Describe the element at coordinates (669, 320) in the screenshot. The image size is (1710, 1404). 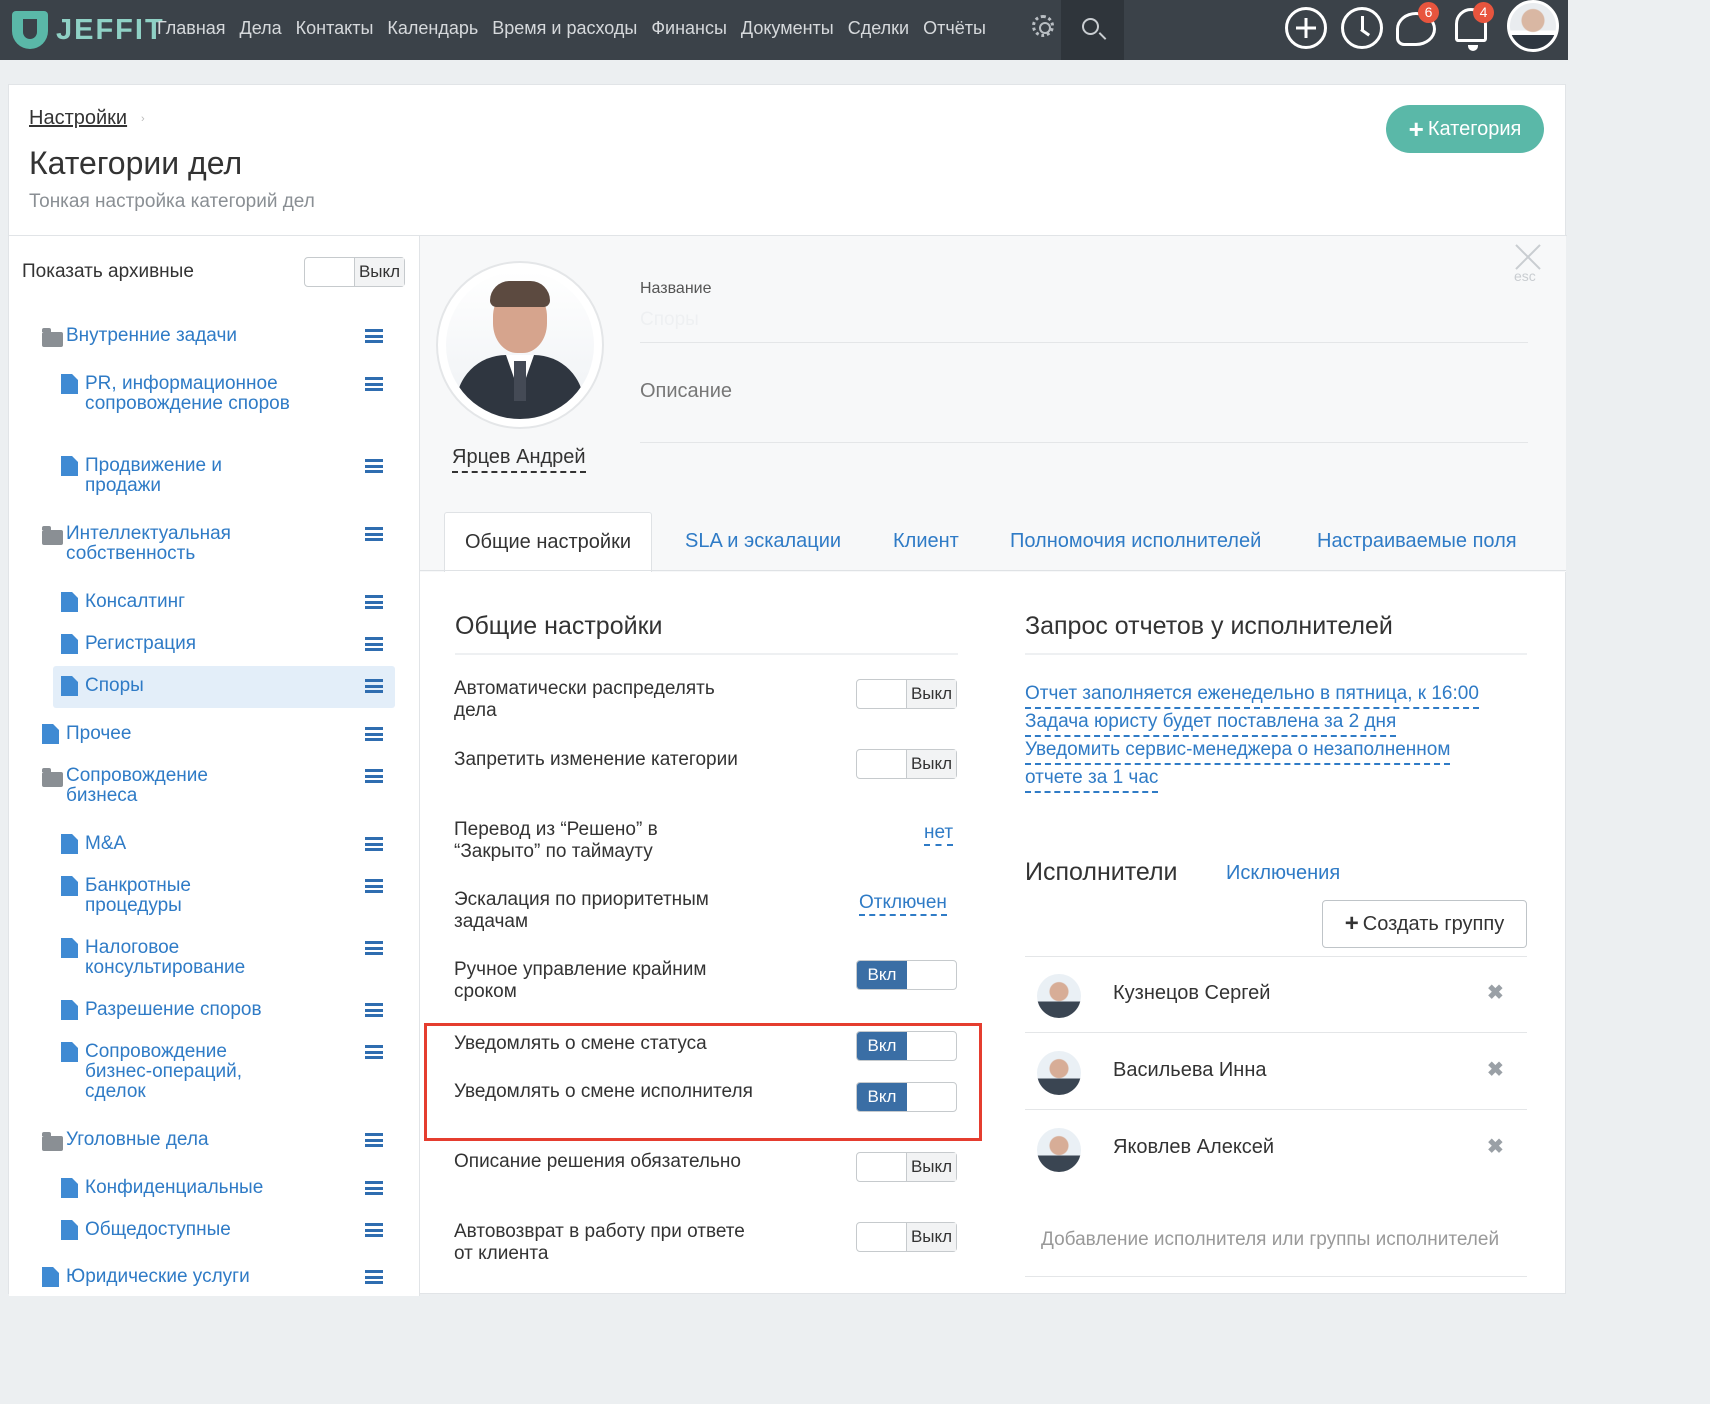
I see `name-field: Споры` at that location.